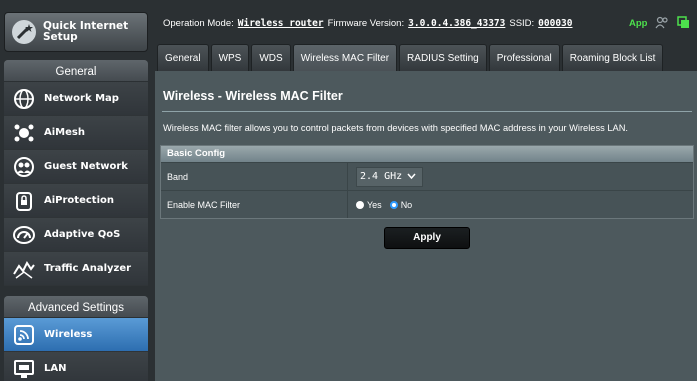 The image size is (697, 381). Describe the element at coordinates (524, 57) in the screenshot. I see `tab-professional: Professional` at that location.